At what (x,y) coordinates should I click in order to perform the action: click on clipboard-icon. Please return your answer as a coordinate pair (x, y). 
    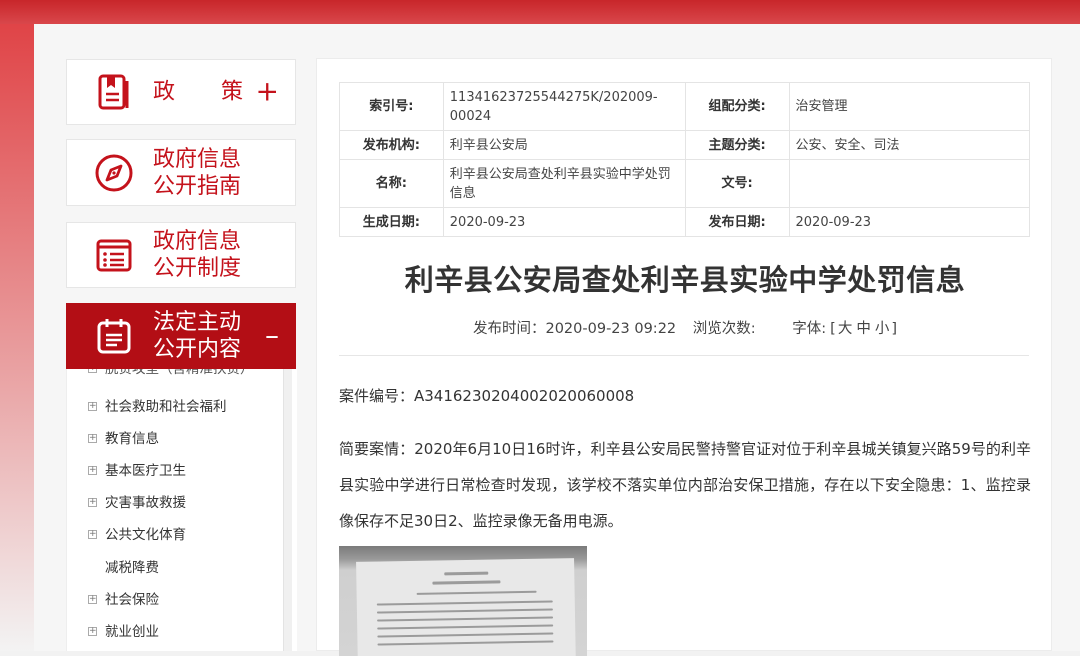
    Looking at the image, I should click on (114, 336).